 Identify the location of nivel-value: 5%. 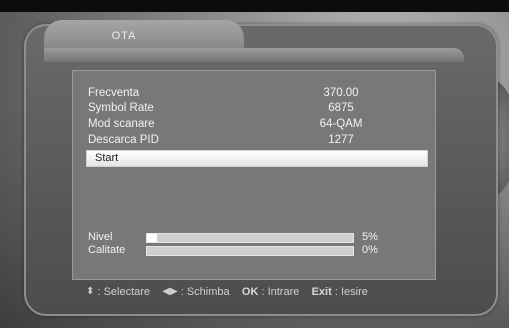
(370, 237).